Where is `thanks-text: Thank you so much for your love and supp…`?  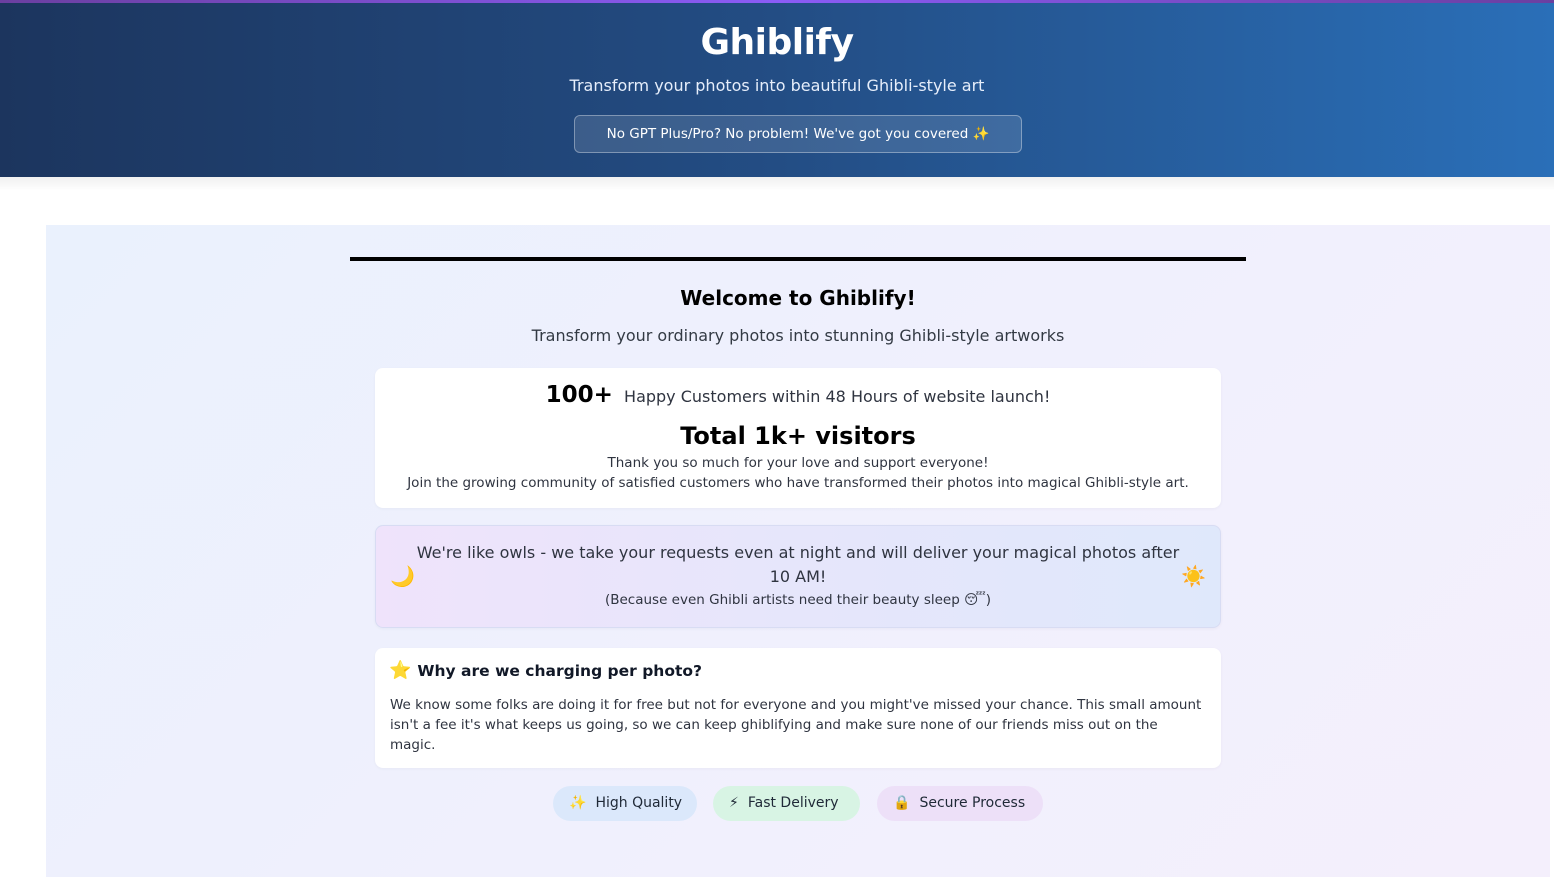 thanks-text: Thank you so much for your love and supp… is located at coordinates (798, 463).